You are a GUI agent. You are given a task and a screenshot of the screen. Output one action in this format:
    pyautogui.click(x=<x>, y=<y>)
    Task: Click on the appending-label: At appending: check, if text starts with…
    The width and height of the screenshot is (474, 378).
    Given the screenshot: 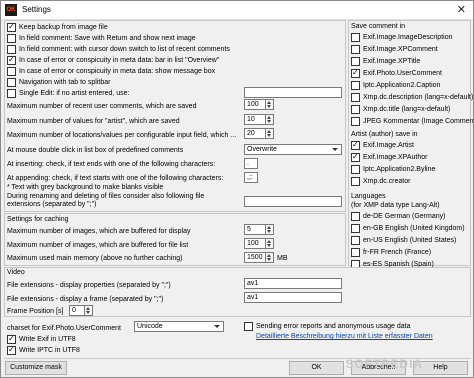 What is the action you would take?
    pyautogui.click(x=115, y=178)
    